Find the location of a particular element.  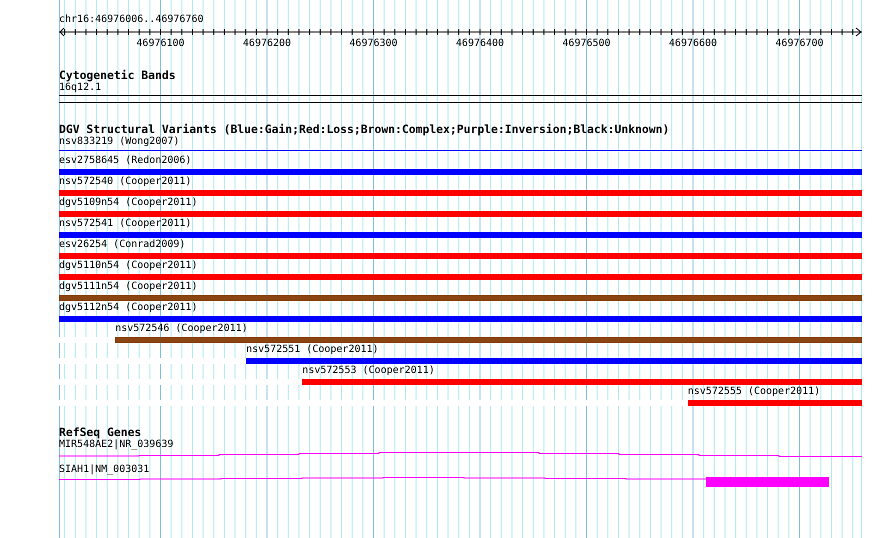

variant-label: nsv833219 (Wong2007) is located at coordinates (119, 142).